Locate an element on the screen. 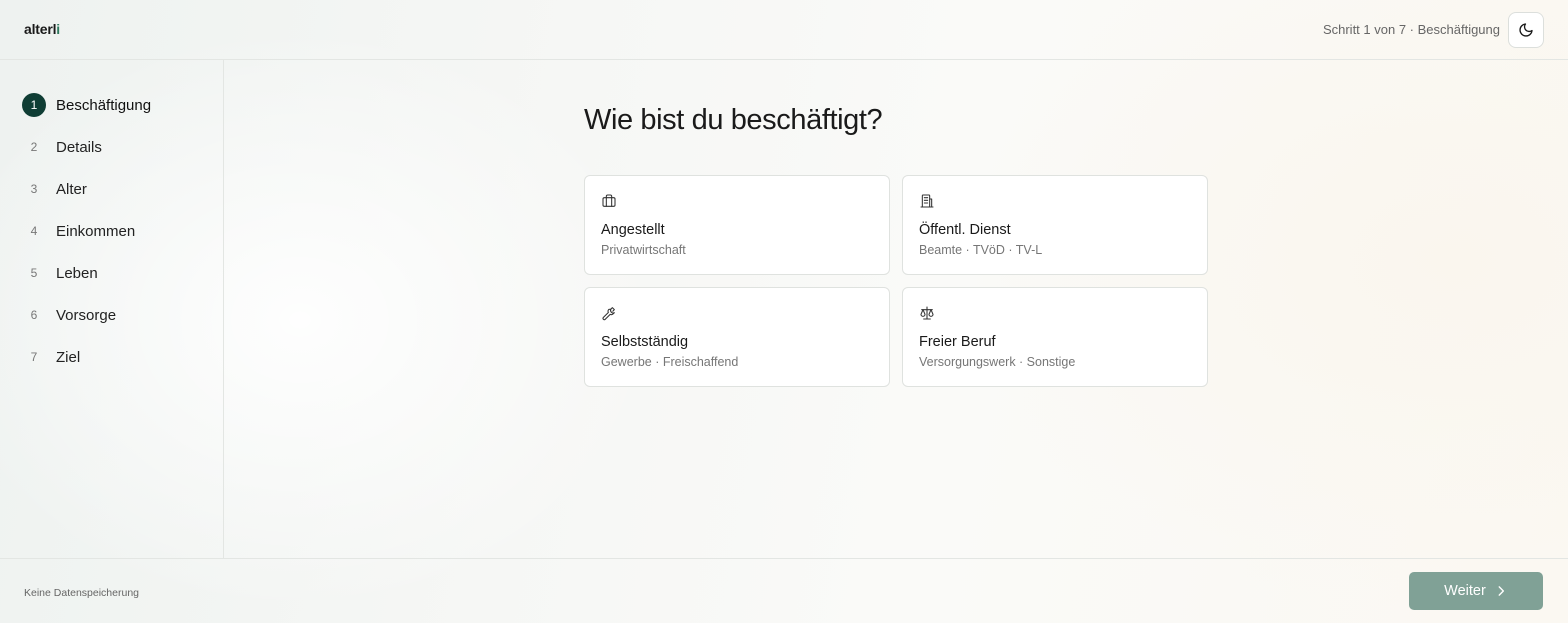 Image resolution: width=1568 pixels, height=623 pixels. sidebar-item-alter: 3 Alter is located at coordinates (86, 189).